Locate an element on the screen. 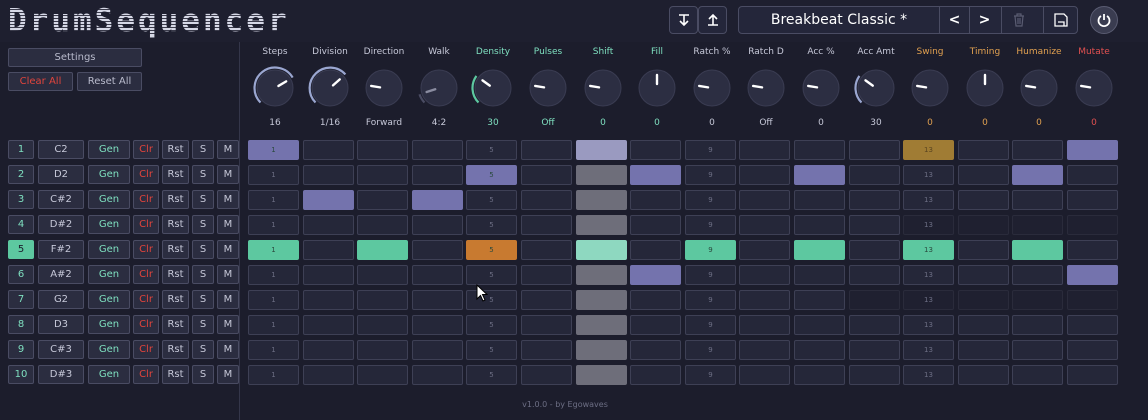 The height and width of the screenshot is (420, 1148). settings-button: Settings is located at coordinates (75, 57).